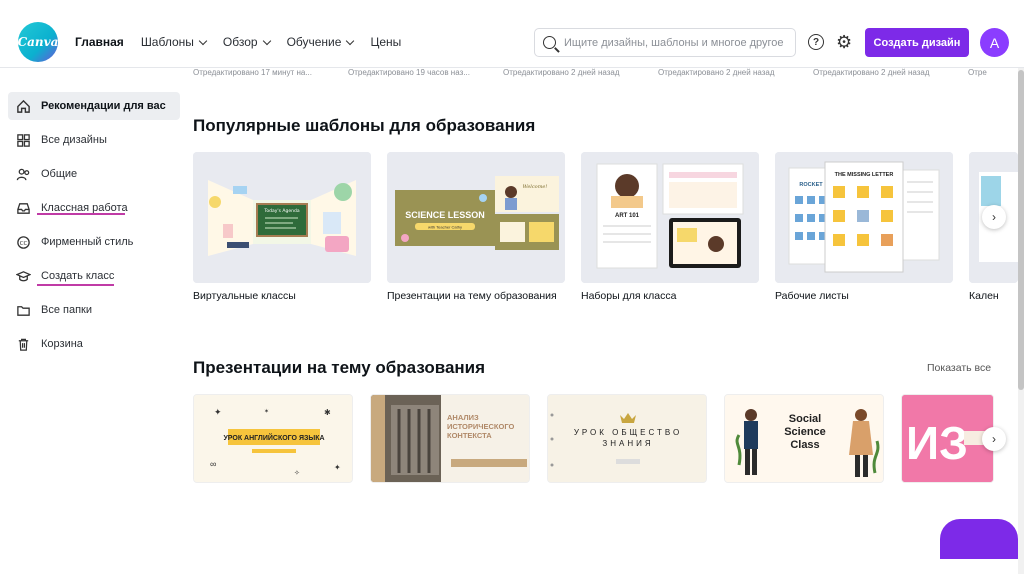  Describe the element at coordinates (674, 42) in the screenshot. I see `search-input` at that location.